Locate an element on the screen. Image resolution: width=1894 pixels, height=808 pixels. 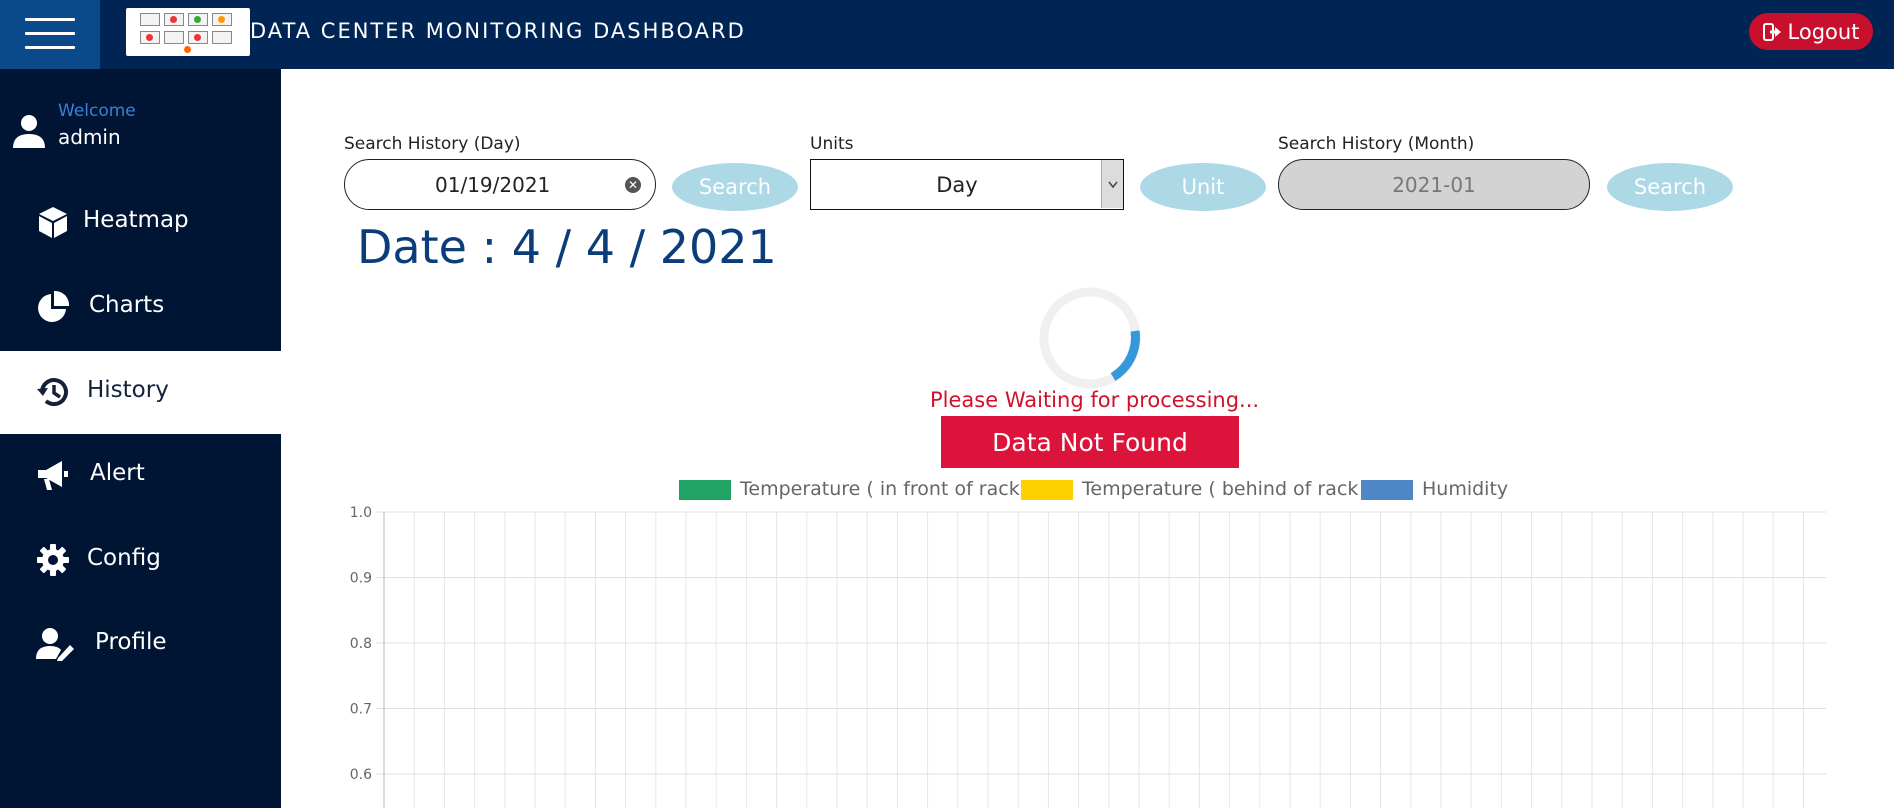
legend-label-temp-front: Temperature ( in front of rack ) is located at coordinates (887, 489).